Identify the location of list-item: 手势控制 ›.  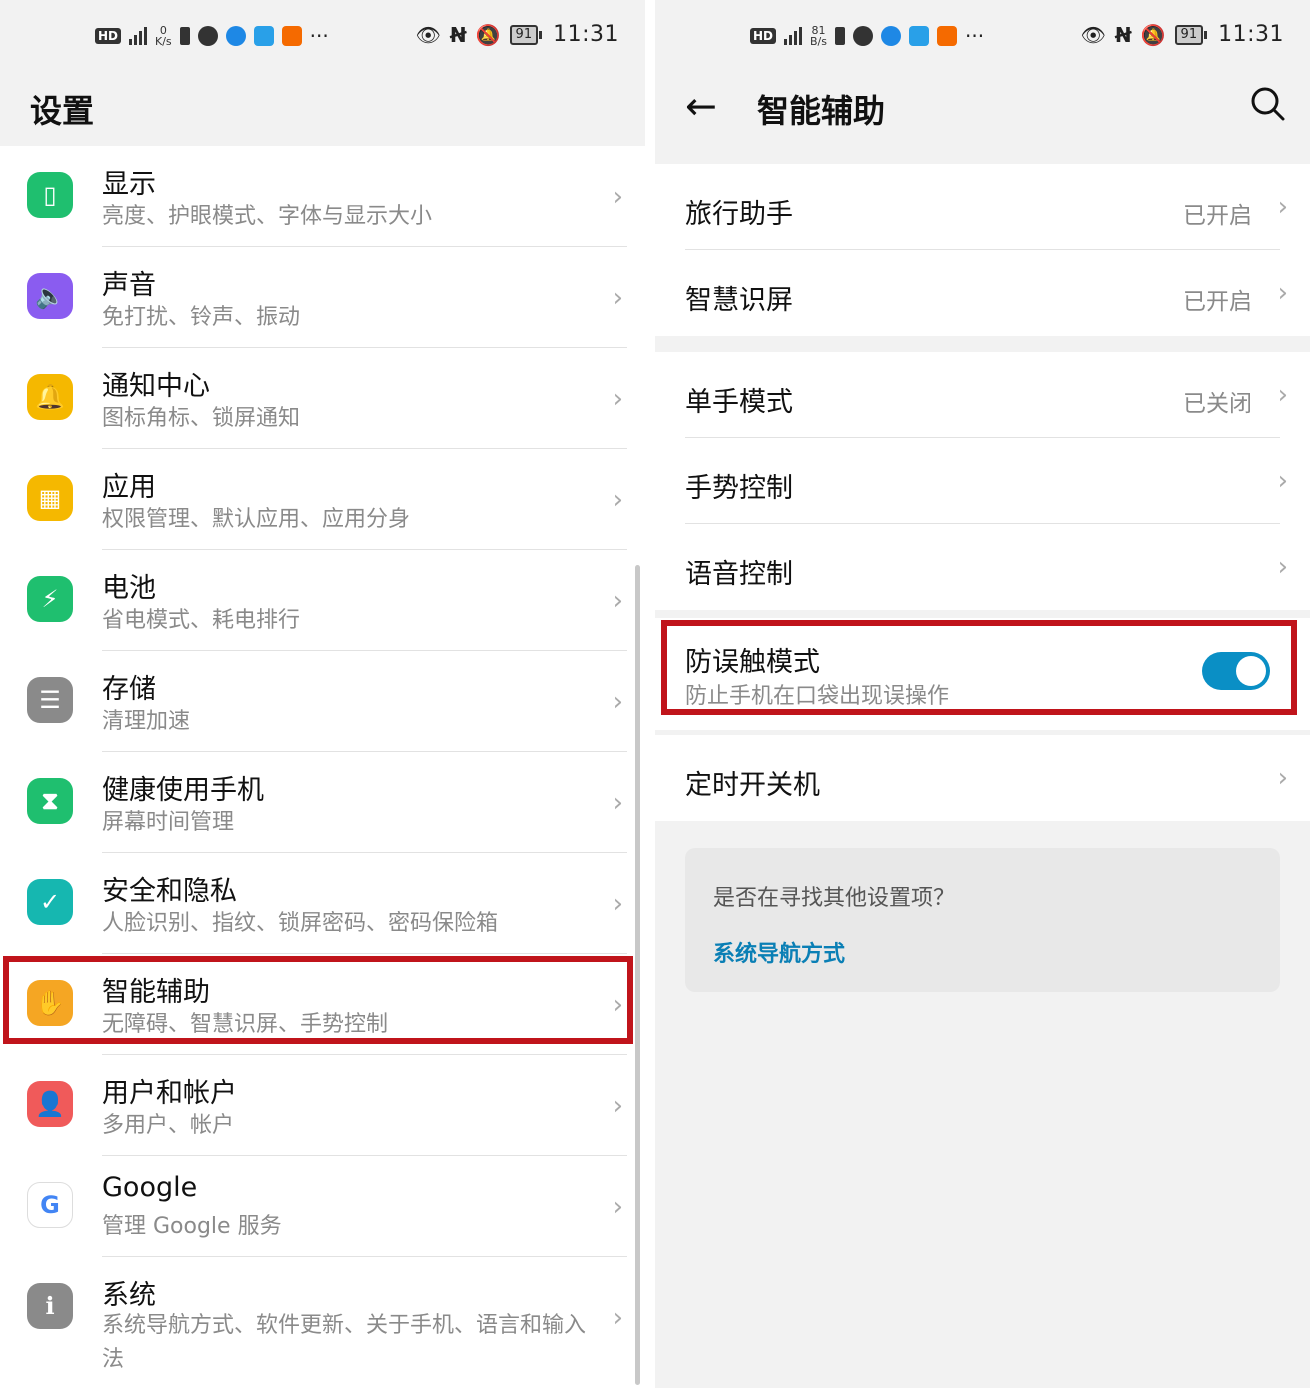
(982, 481).